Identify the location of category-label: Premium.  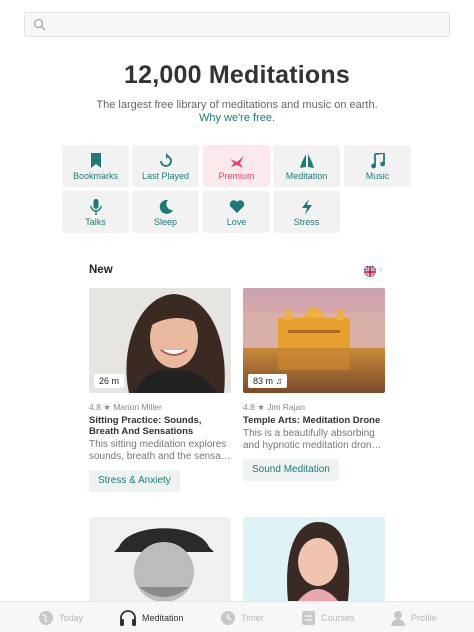
(236, 176).